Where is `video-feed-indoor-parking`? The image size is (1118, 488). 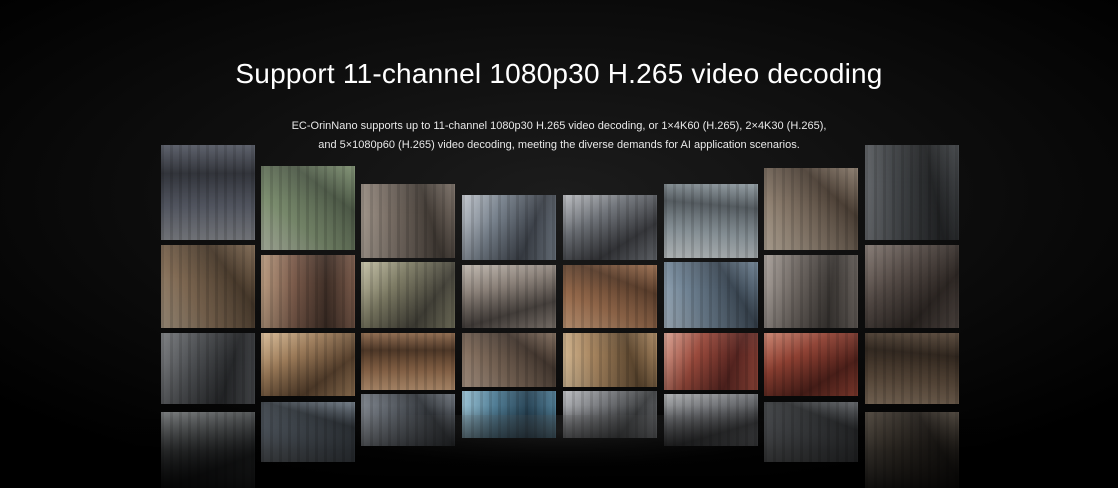 video-feed-indoor-parking is located at coordinates (811, 432).